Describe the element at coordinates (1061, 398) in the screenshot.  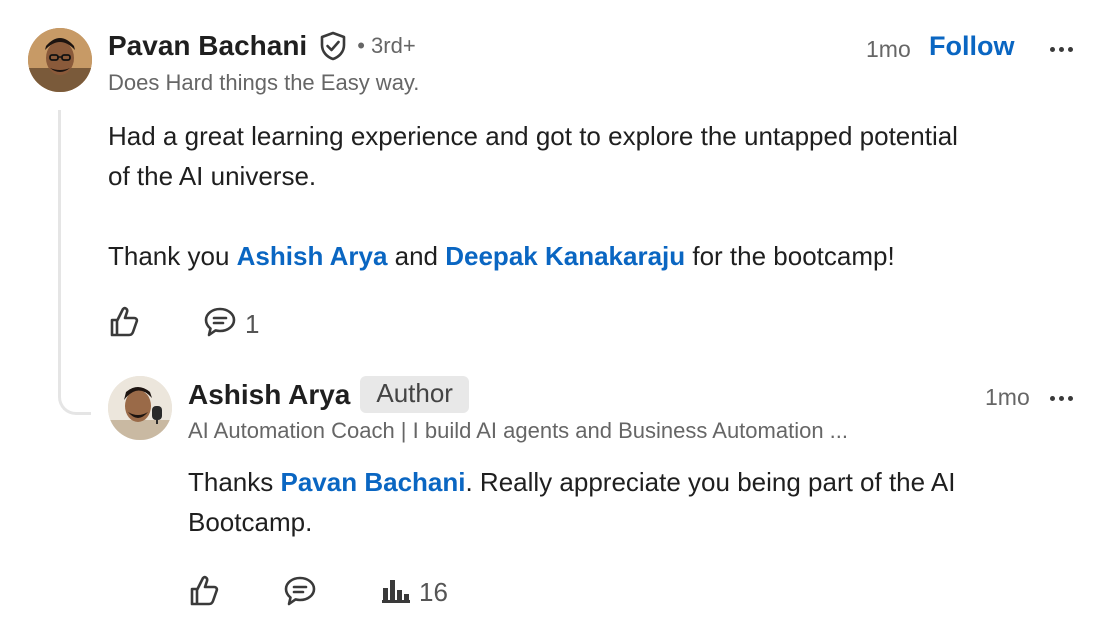
I see `reply-more-icon` at that location.